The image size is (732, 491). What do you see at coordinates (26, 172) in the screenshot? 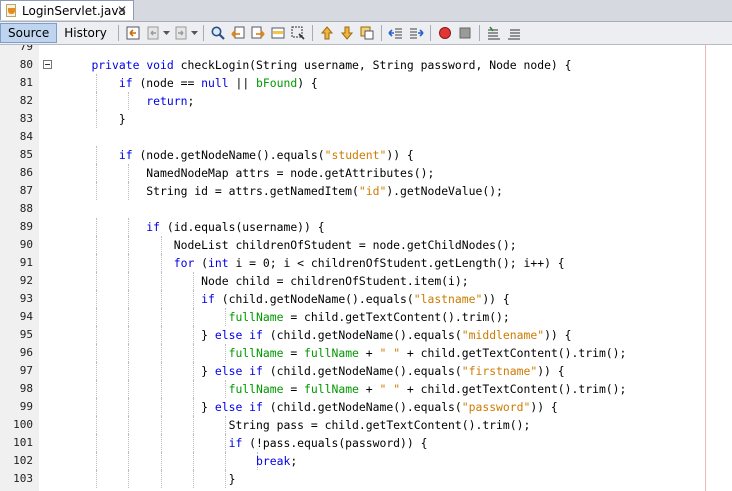
I see `line-number: 86` at bounding box center [26, 172].